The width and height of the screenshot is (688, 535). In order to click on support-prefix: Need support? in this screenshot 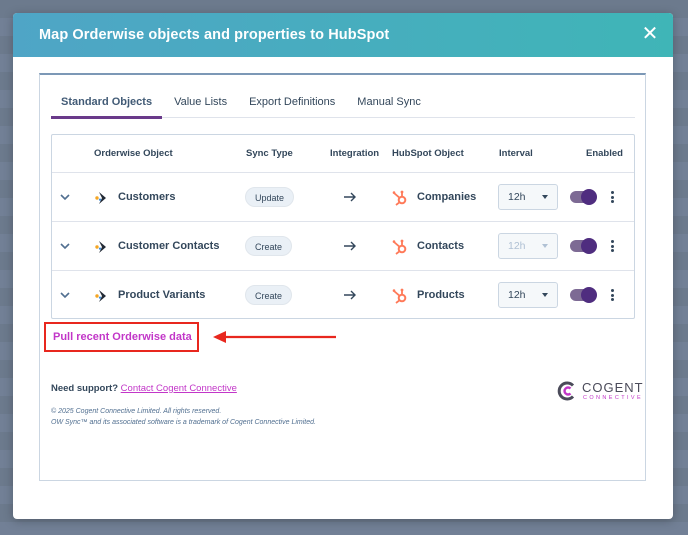, I will do `click(85, 388)`.